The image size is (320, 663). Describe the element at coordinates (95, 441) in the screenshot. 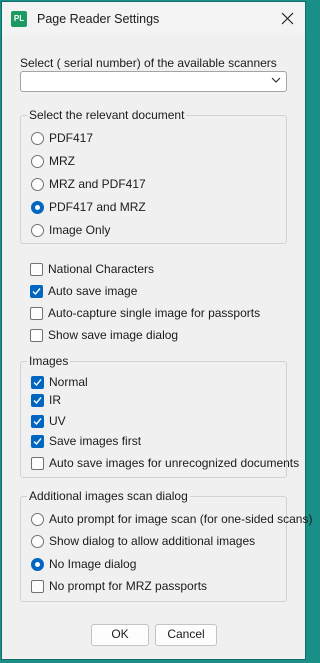

I see `checkbox-label: Save images first` at that location.